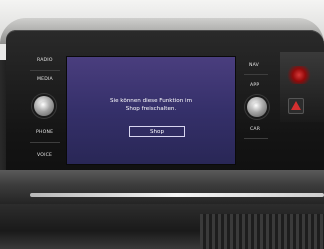 The image size is (324, 249). Describe the element at coordinates (151, 101) in the screenshot. I see `message-line-1: Sie können diese Funktion im` at that location.